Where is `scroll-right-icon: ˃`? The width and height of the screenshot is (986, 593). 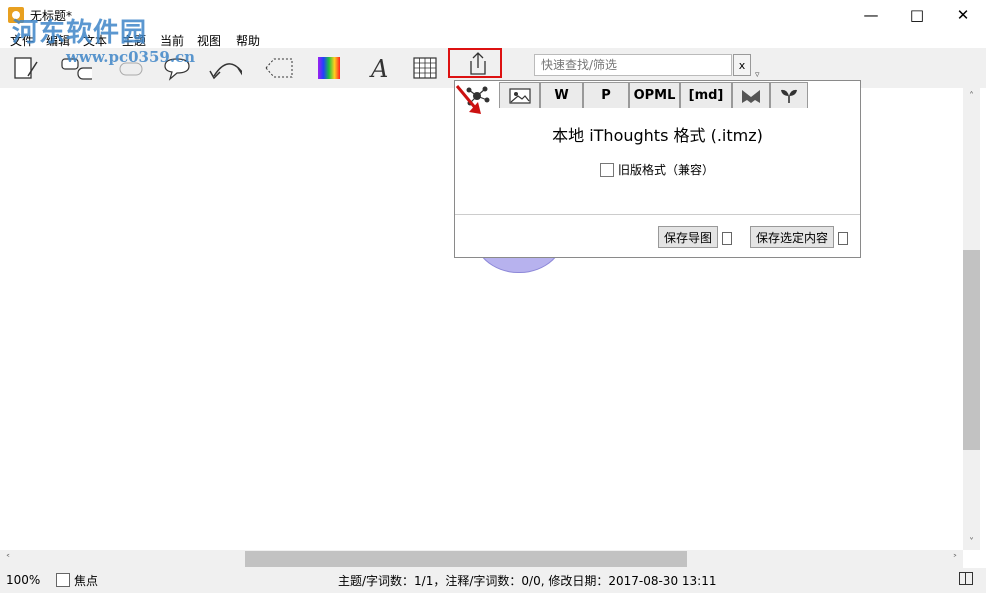 scroll-right-icon: ˃ is located at coordinates (955, 559).